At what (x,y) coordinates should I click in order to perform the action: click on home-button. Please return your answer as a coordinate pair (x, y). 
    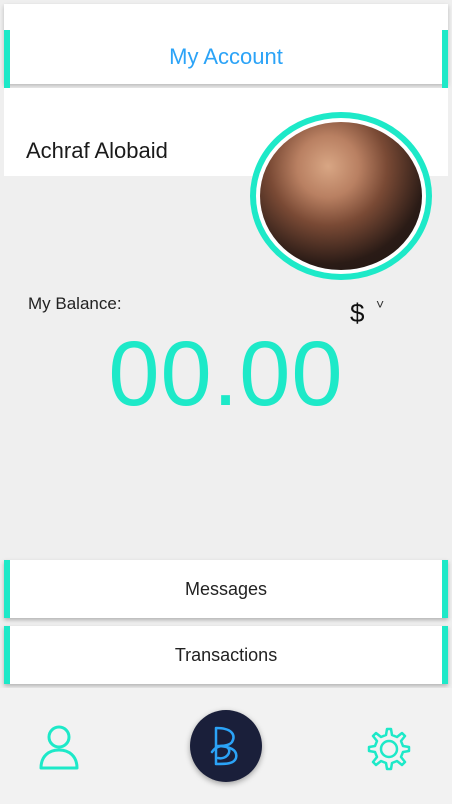
    Looking at the image, I should click on (226, 746).